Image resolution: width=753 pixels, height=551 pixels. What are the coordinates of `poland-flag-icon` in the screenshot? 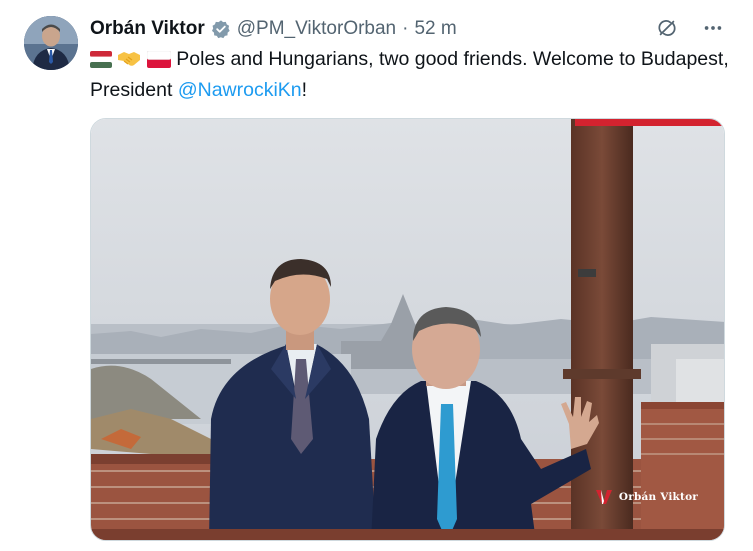 It's located at (159, 62).